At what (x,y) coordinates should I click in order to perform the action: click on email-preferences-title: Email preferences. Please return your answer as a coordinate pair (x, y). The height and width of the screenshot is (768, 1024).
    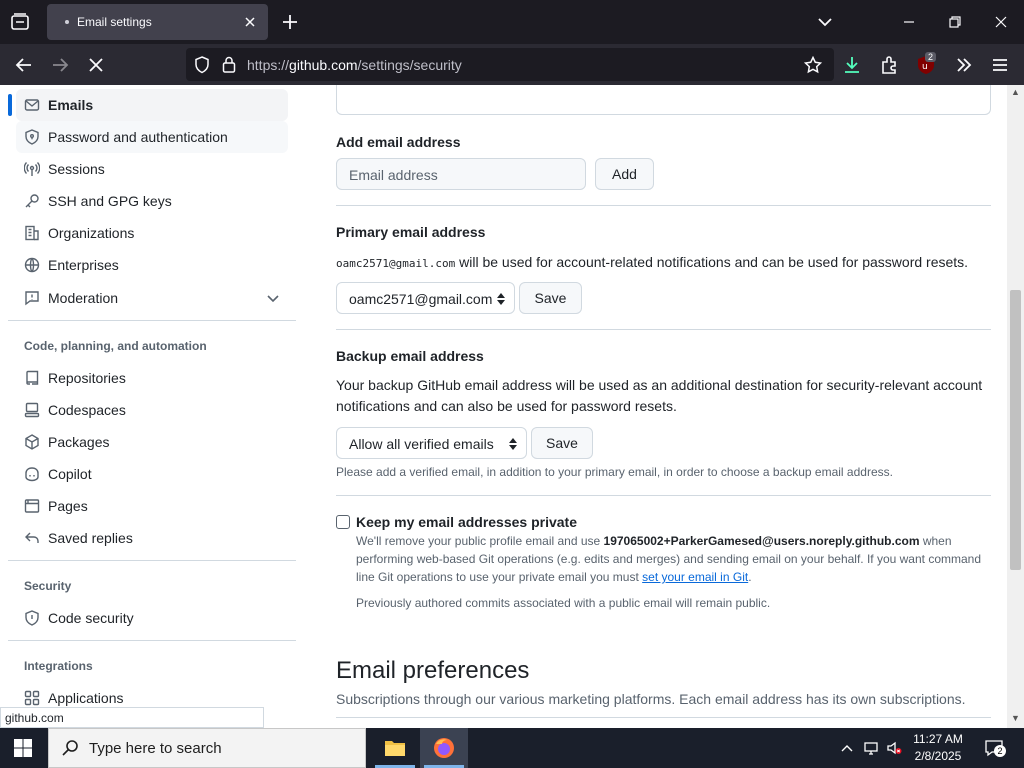
    Looking at the image, I should click on (433, 670).